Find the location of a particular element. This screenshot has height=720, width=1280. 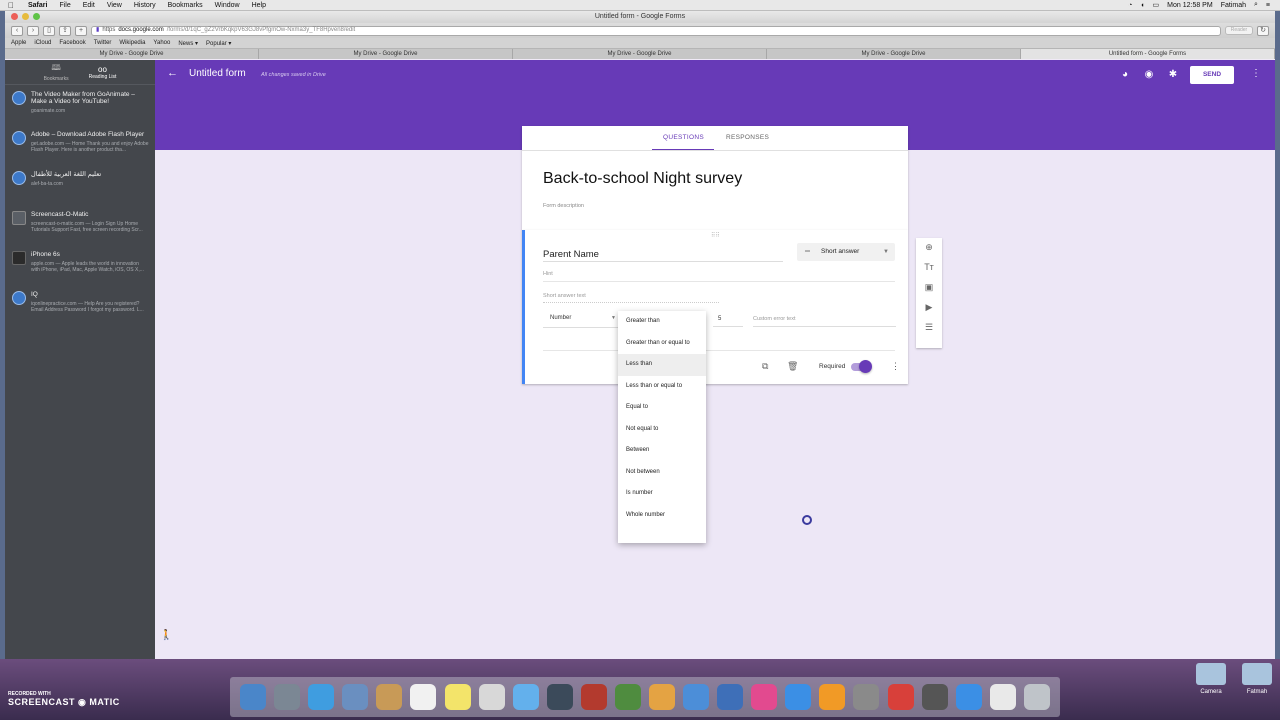

duplicate-icon: ⧉ is located at coordinates (765, 366).